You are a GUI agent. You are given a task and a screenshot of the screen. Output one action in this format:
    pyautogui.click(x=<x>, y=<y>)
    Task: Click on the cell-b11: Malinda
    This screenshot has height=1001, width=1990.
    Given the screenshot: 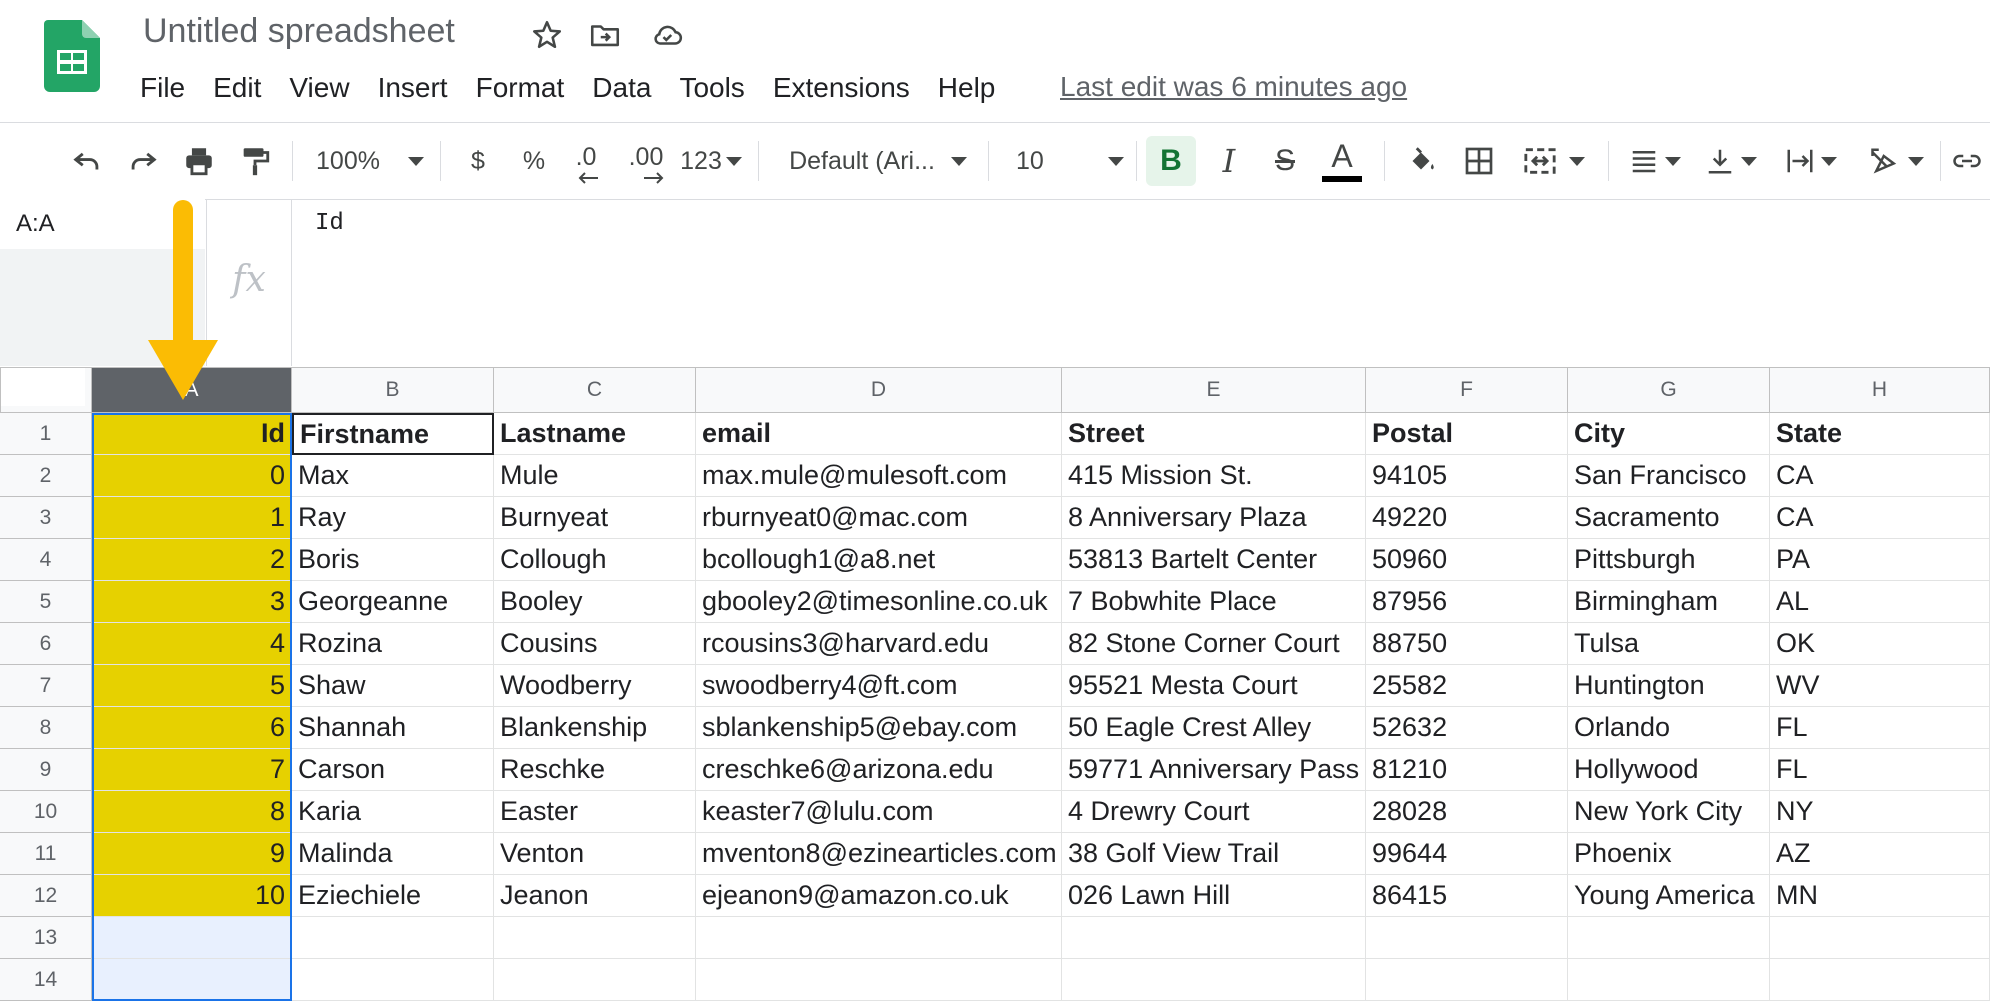 What is the action you would take?
    pyautogui.click(x=393, y=854)
    